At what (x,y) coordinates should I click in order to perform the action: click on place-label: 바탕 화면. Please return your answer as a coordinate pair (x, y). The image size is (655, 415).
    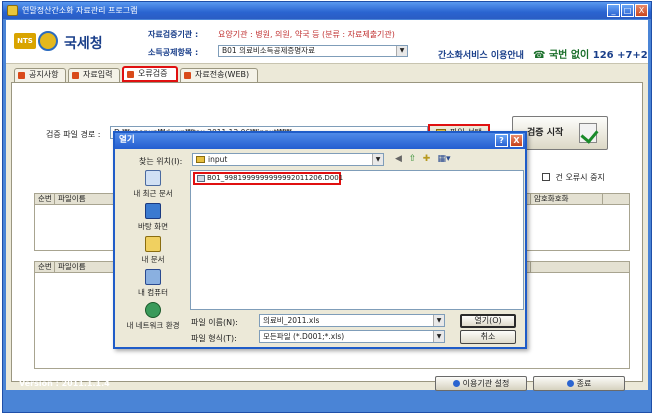
    Looking at the image, I should click on (153, 226).